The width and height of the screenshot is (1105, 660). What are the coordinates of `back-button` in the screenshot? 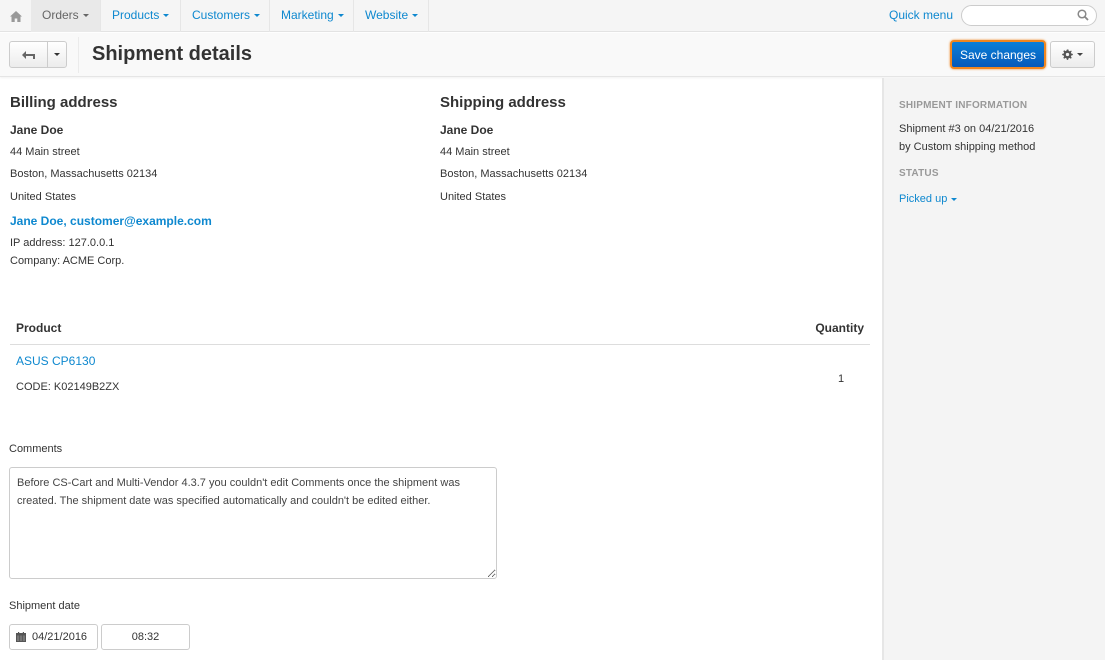 It's located at (29, 54).